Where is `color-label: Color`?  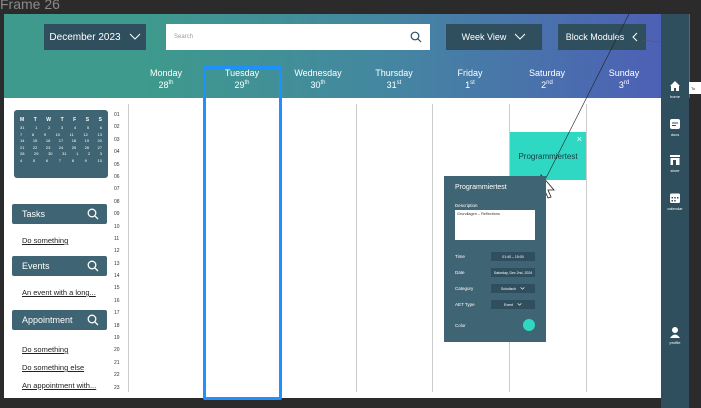
color-label: Color is located at coordinates (460, 325).